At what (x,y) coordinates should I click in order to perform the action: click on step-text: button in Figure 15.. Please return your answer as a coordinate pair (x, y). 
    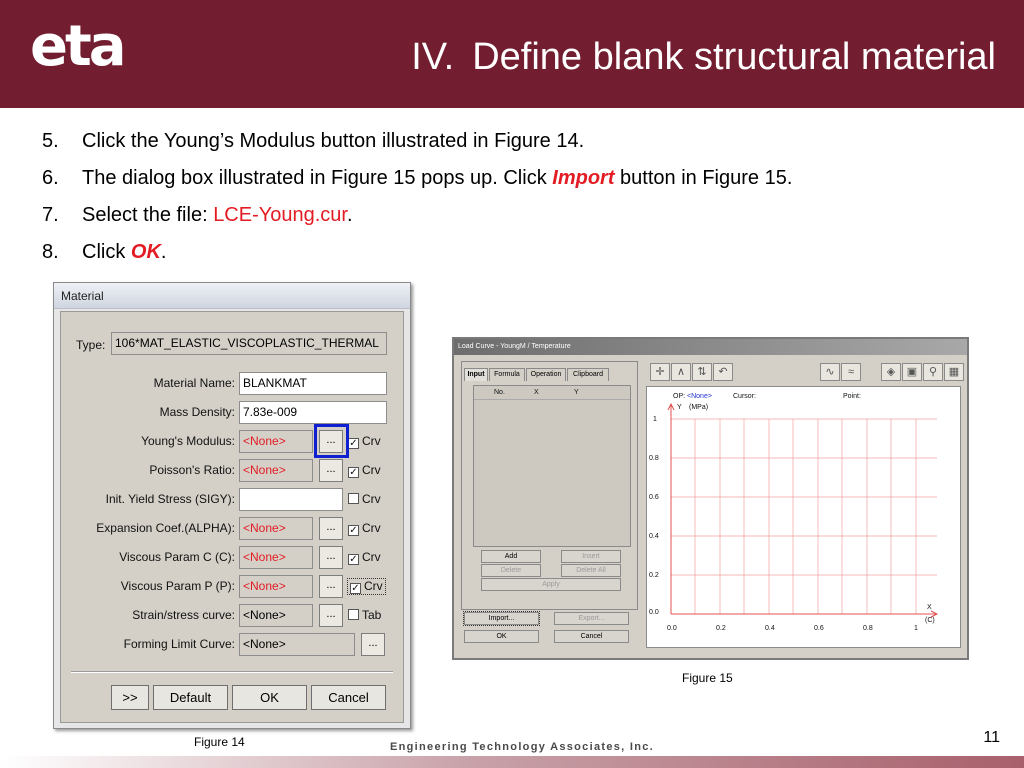
    Looking at the image, I should click on (703, 178).